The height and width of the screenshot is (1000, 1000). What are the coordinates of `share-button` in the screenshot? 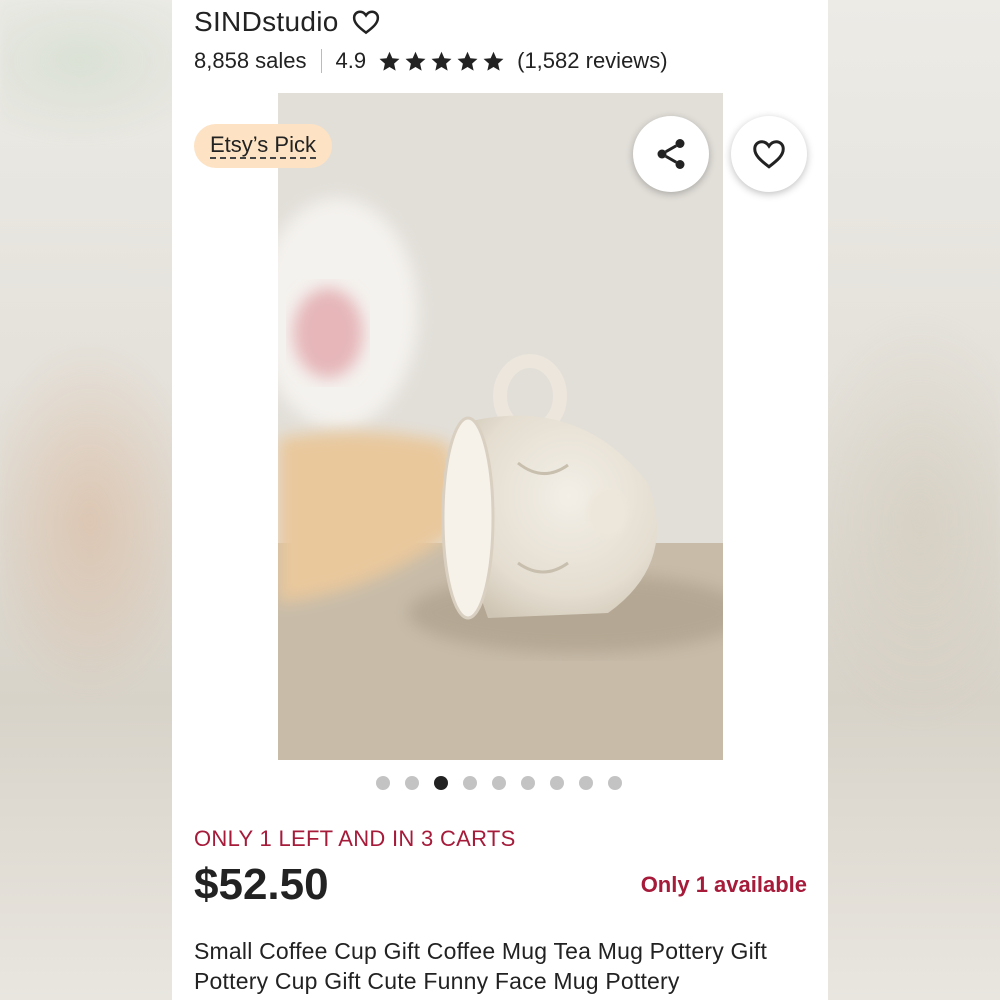 It's located at (671, 154).